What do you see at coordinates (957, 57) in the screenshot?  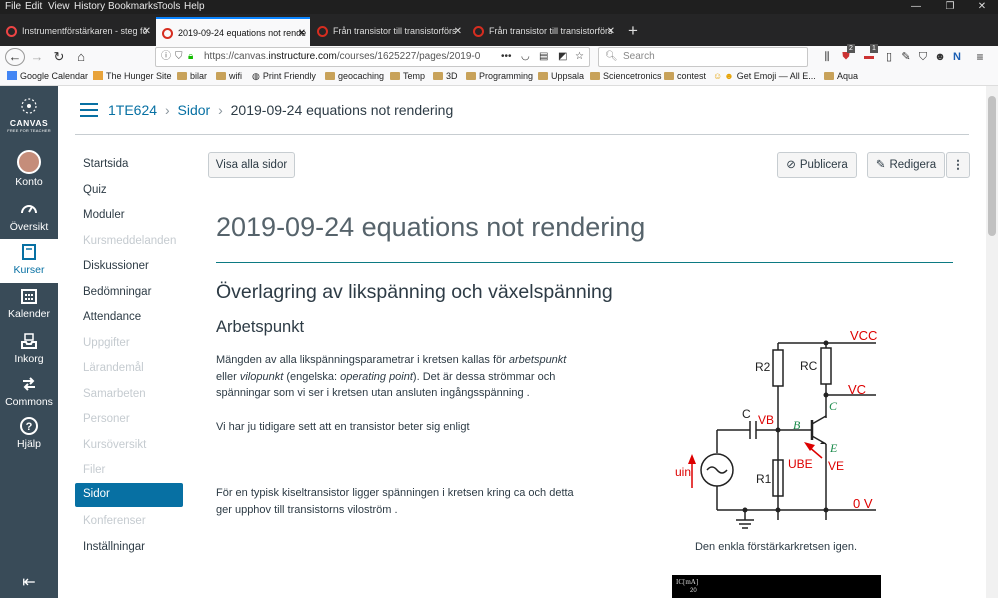 I see `n-extension-icon: N` at bounding box center [957, 57].